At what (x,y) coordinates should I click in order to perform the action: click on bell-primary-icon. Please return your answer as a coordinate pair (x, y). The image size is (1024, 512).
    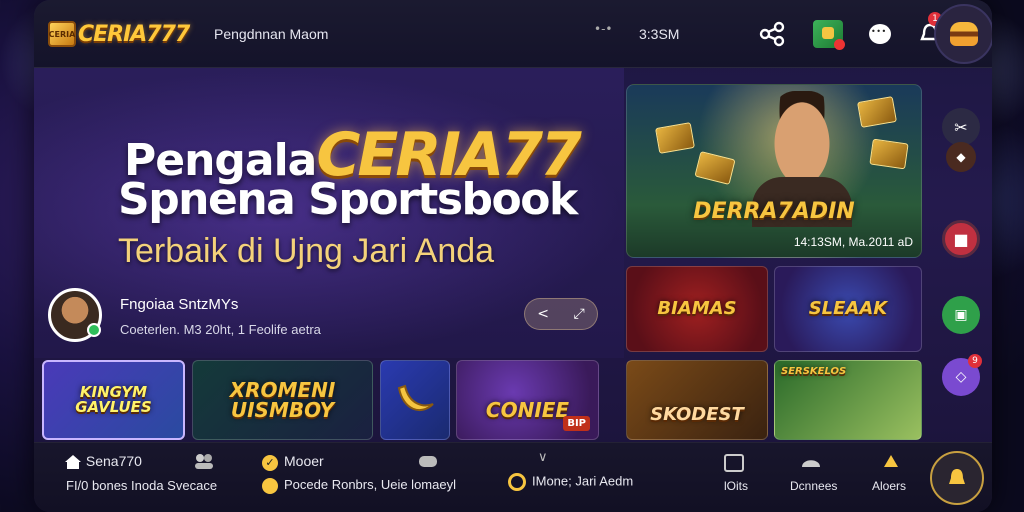
    Looking at the image, I should click on (957, 476).